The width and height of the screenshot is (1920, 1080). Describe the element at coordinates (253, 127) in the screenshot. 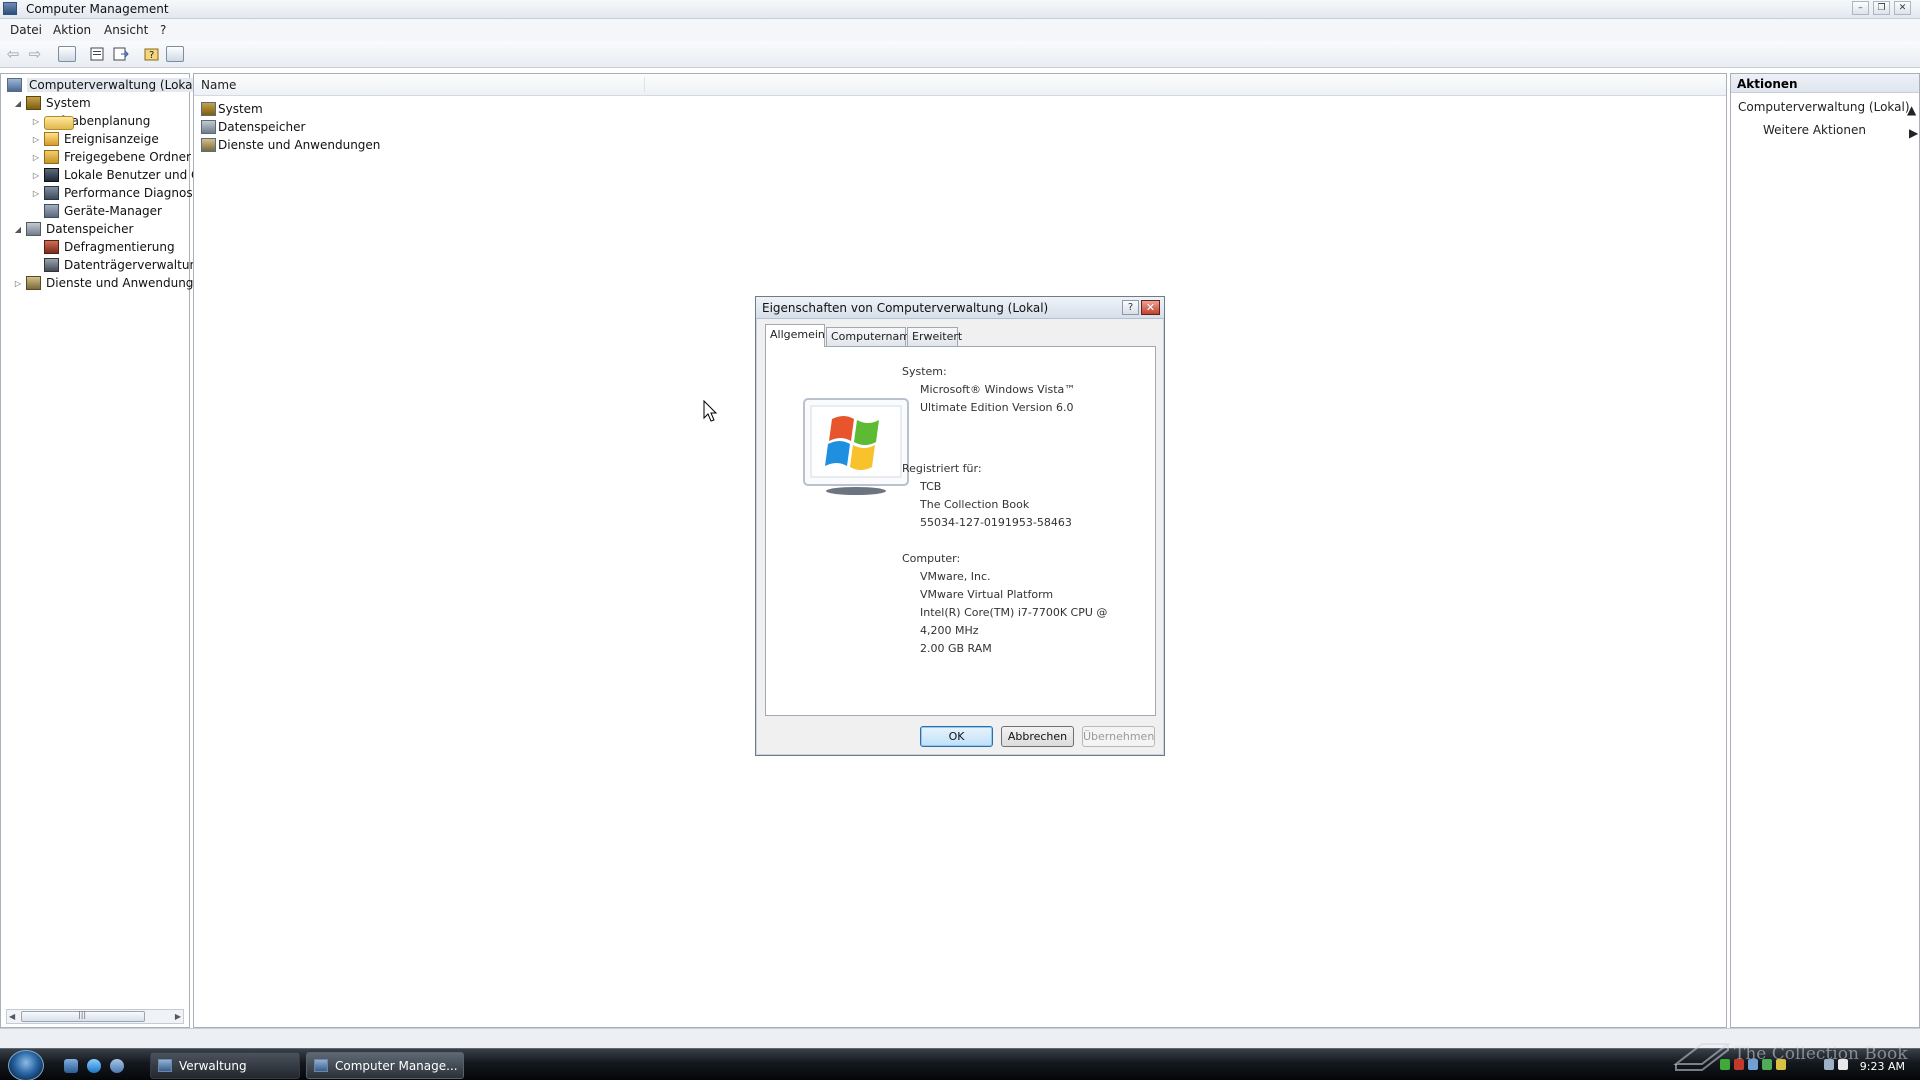

I see `list-item: Datenspeicher` at that location.